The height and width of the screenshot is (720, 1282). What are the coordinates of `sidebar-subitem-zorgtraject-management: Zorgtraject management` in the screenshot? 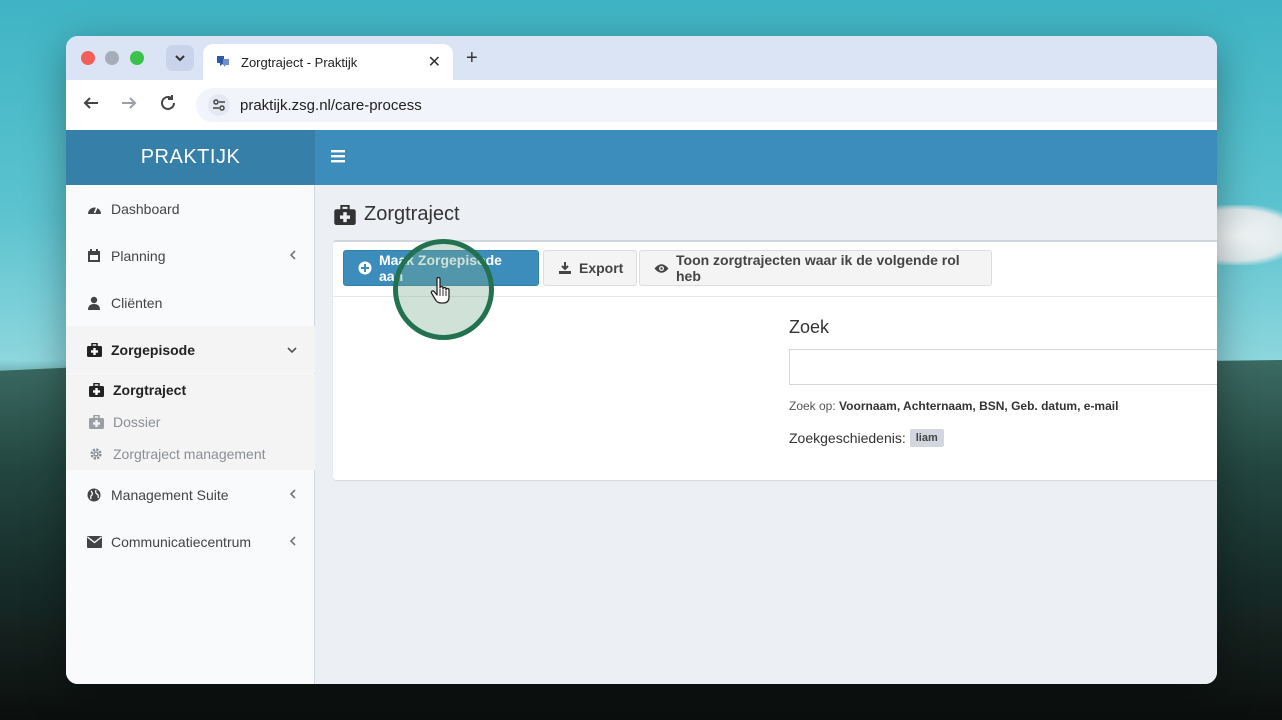 It's located at (190, 454).